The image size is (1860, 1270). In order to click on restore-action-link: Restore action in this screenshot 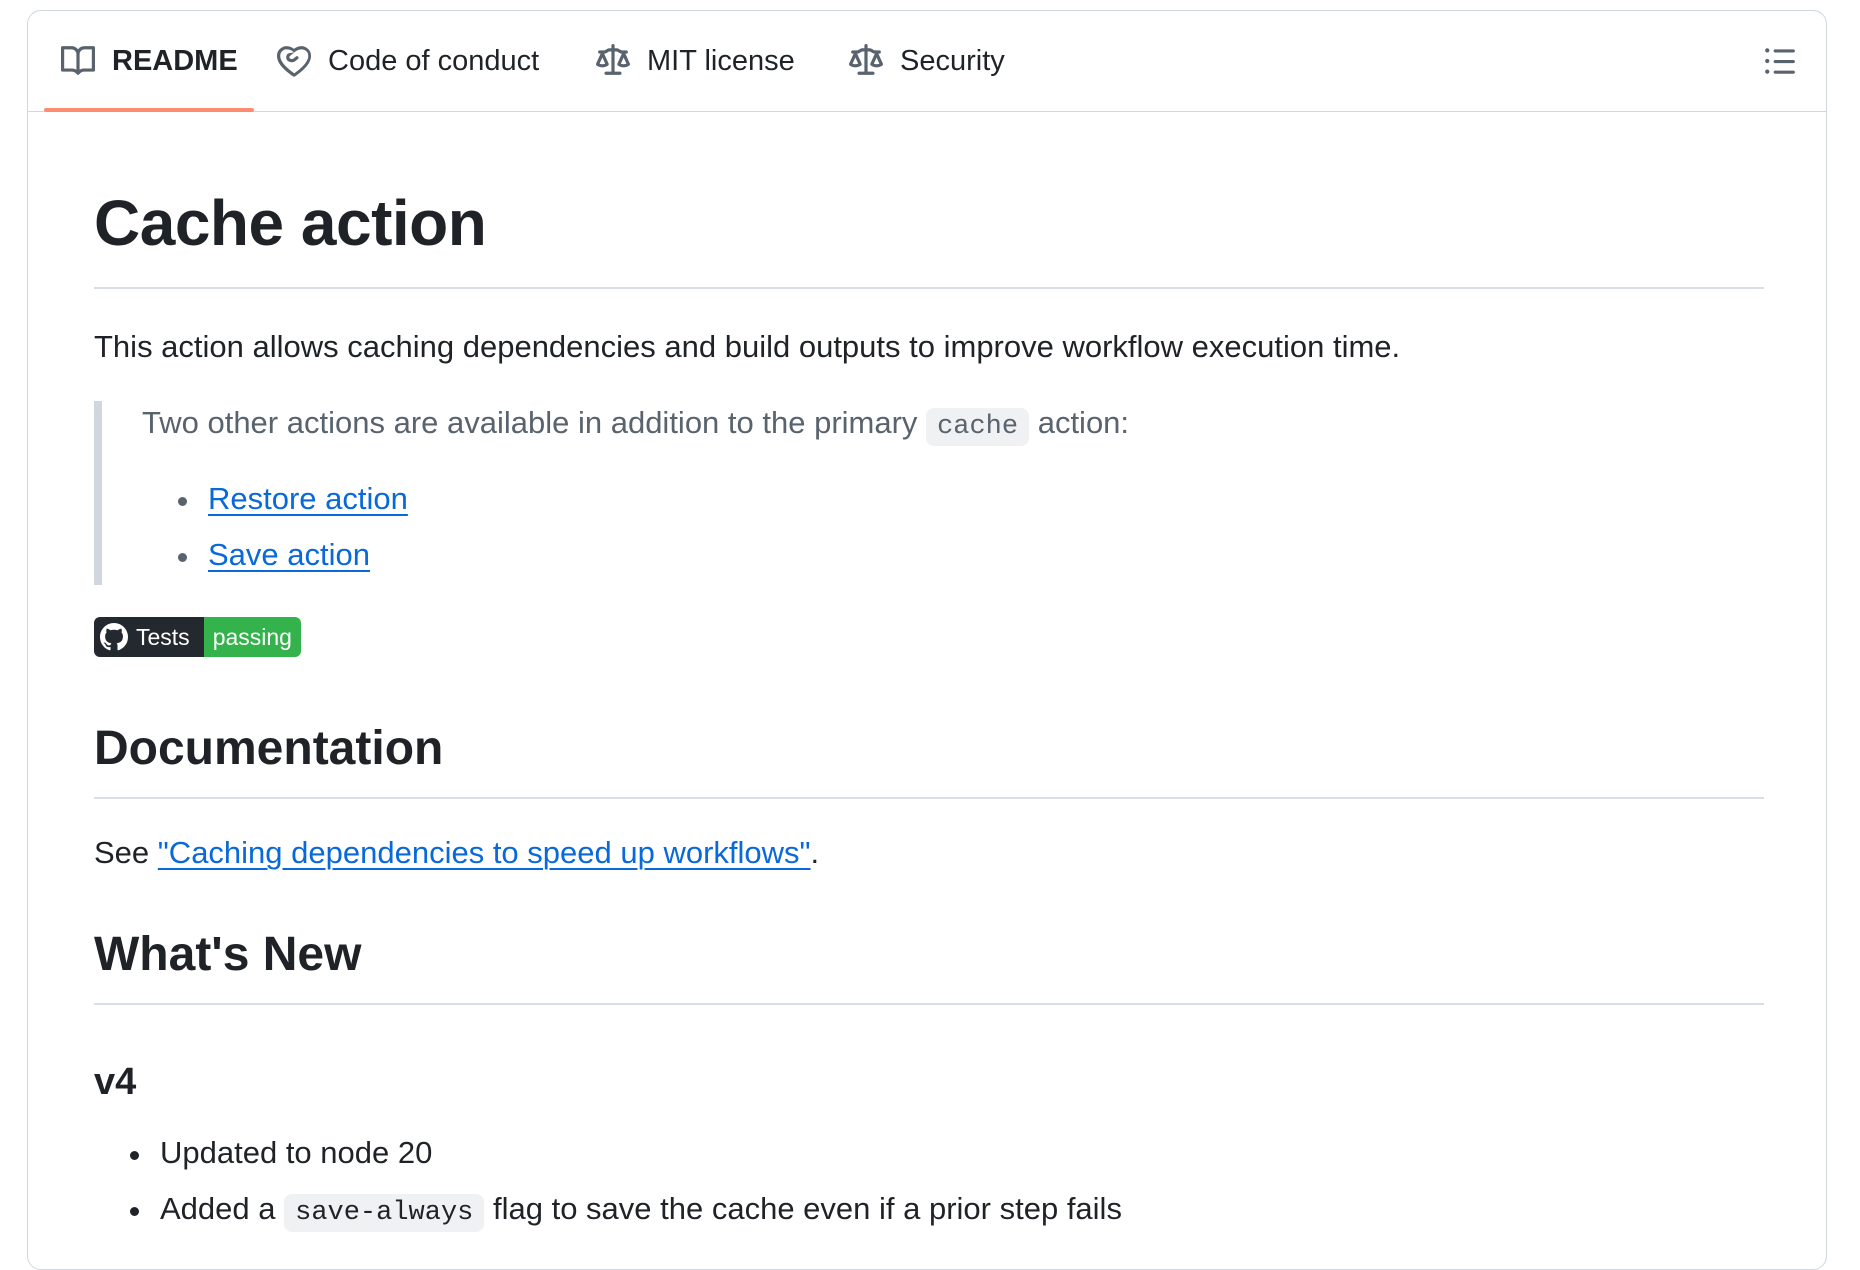, I will do `click(308, 498)`.